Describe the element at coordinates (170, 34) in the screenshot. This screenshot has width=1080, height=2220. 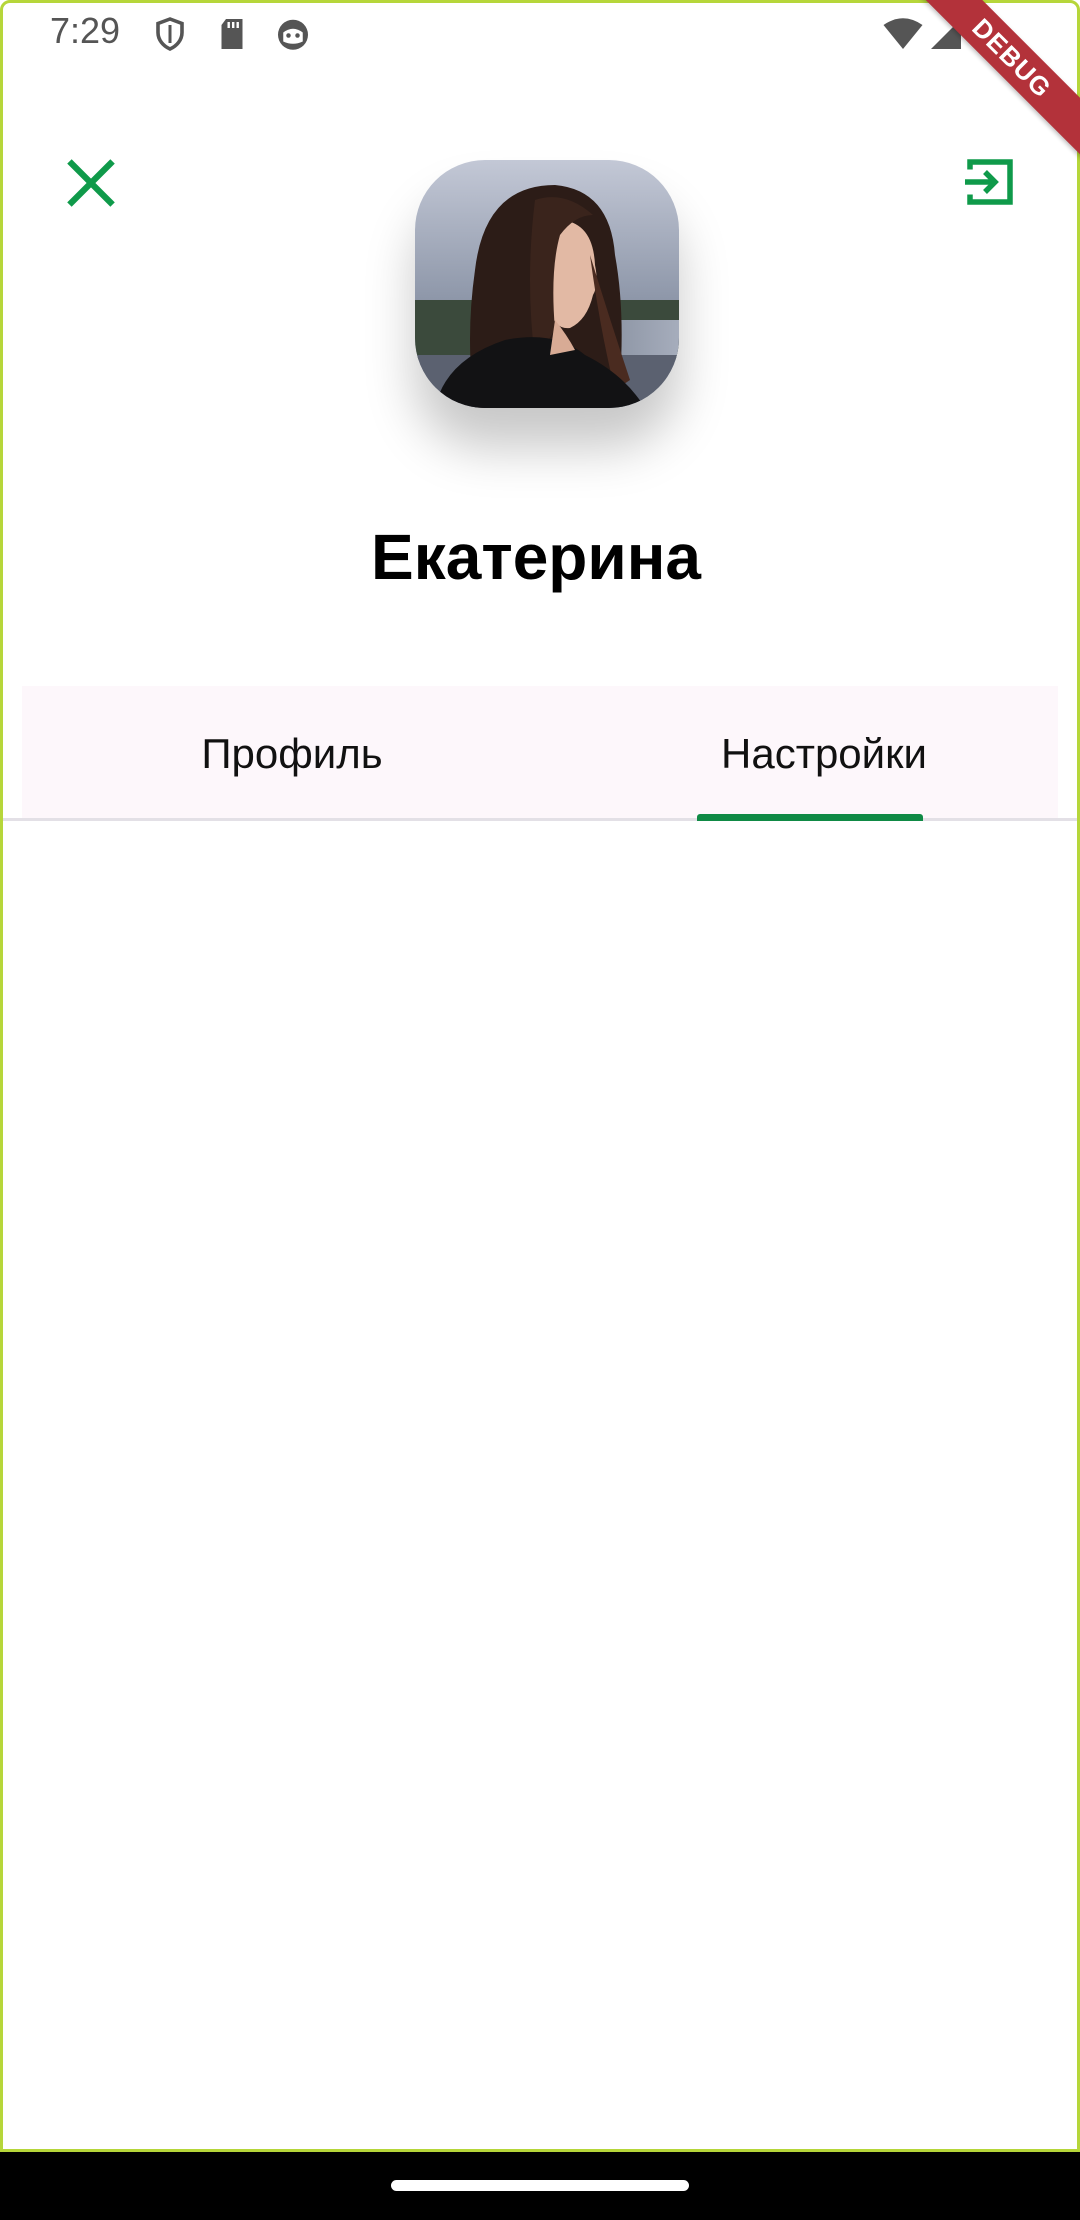
I see `shield-icon` at that location.